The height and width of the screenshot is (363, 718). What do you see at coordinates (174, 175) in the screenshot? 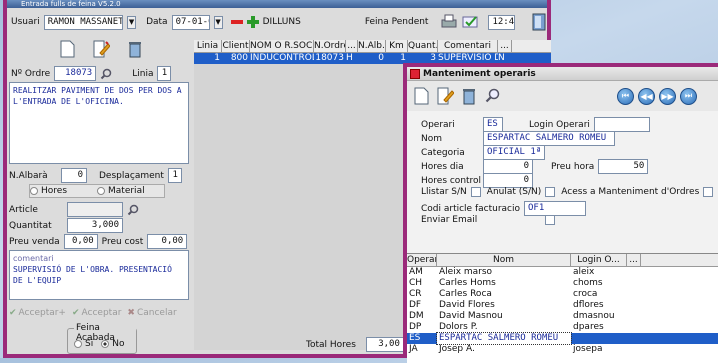
I see `desplacament-field: 1` at bounding box center [174, 175].